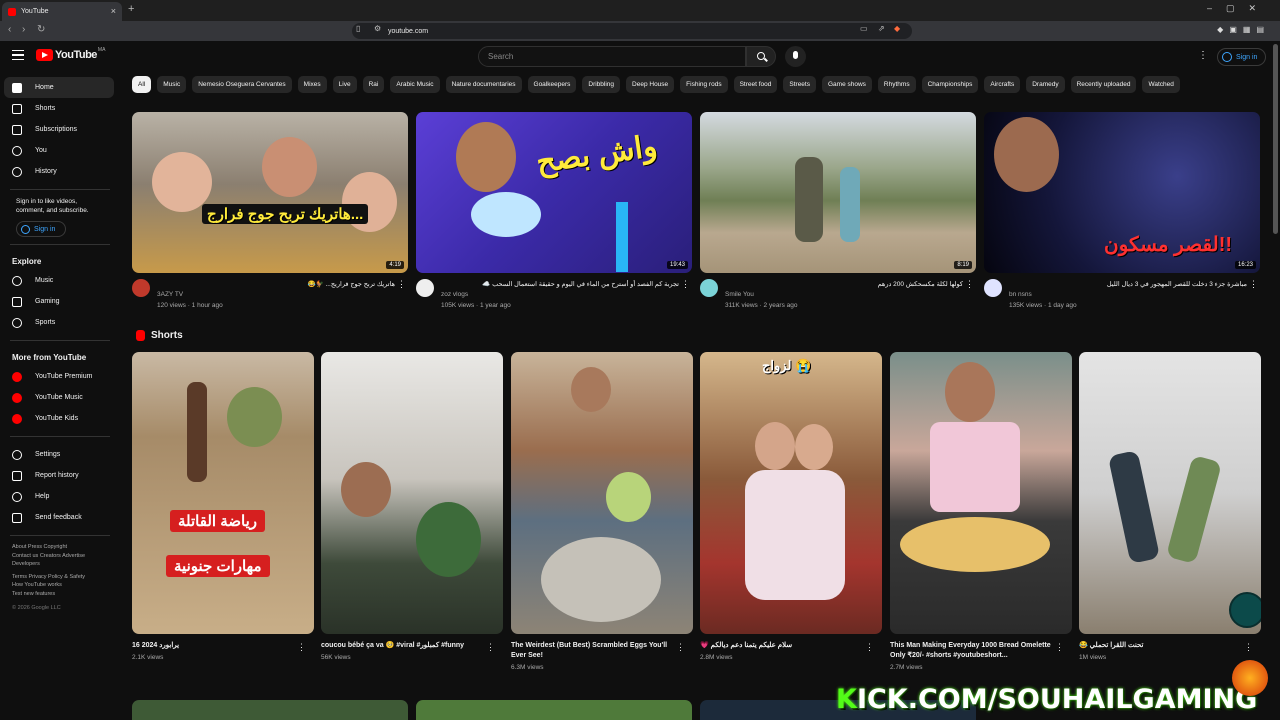 This screenshot has height=720, width=1280. I want to click on filter-chip: Recently uploaded, so click(1103, 84).